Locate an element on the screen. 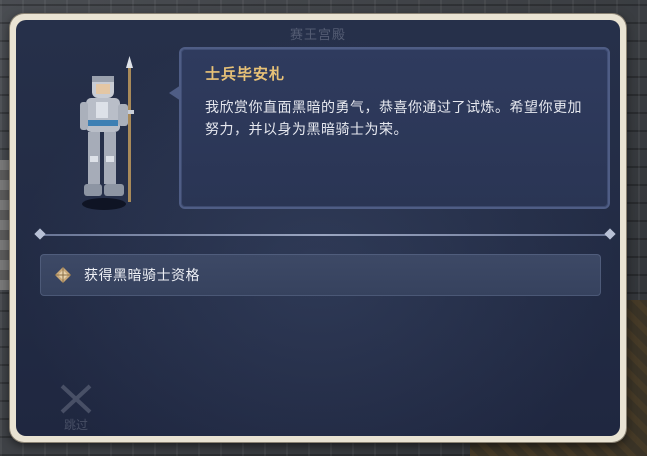  divider-right-ornament is located at coordinates (610, 234).